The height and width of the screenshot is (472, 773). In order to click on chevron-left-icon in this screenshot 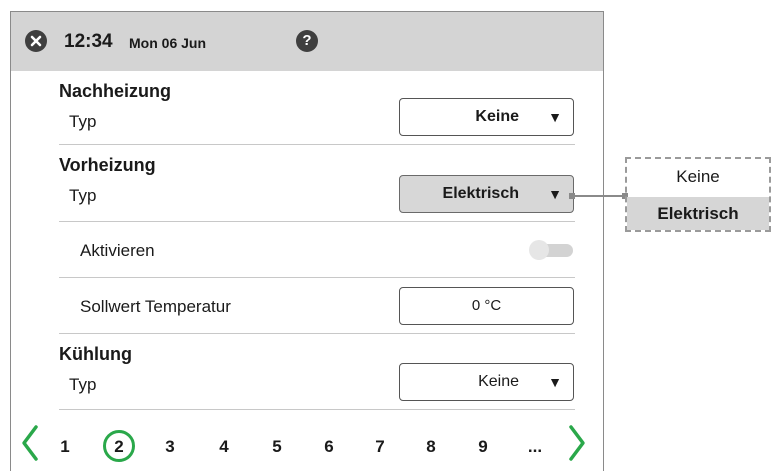, I will do `click(30, 443)`.